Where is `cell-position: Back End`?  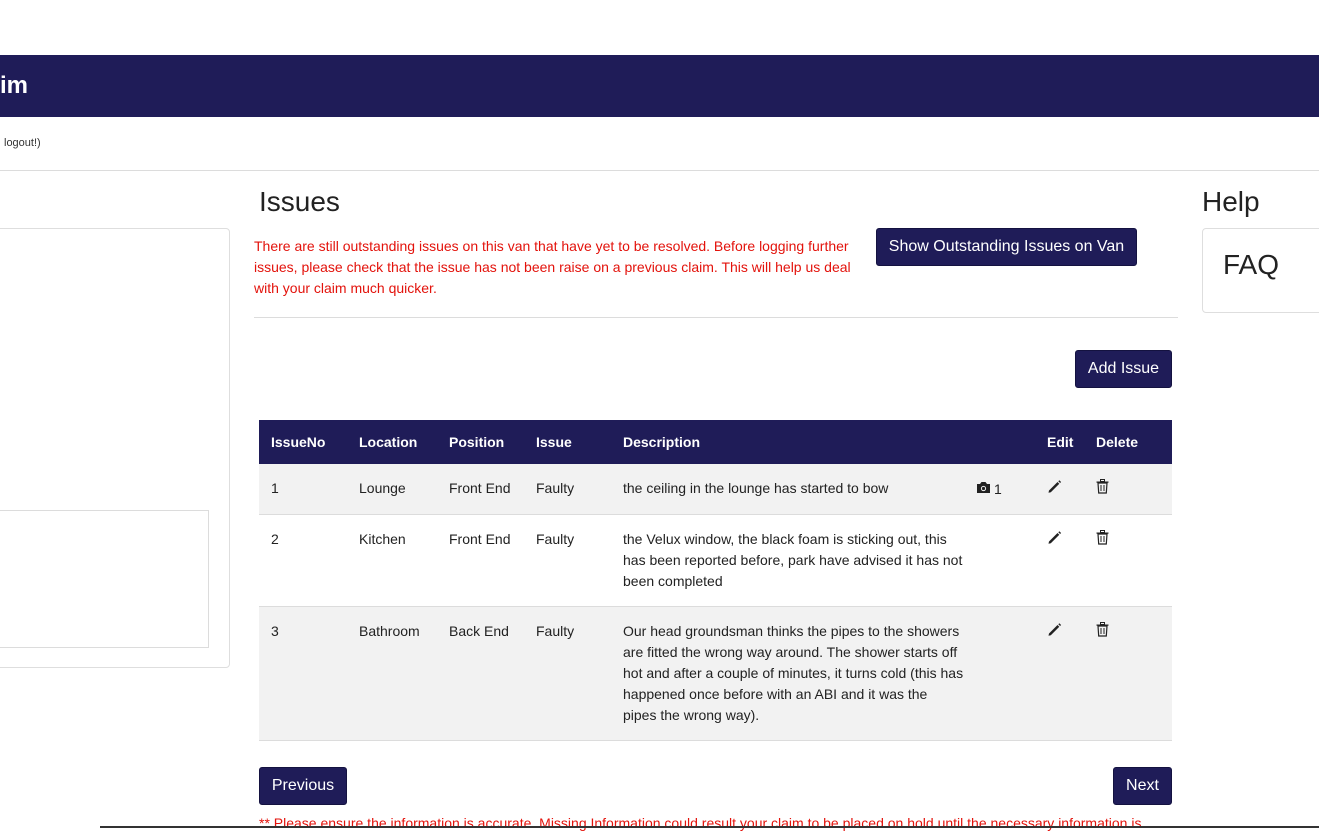
cell-position: Back End is located at coordinates (480, 673).